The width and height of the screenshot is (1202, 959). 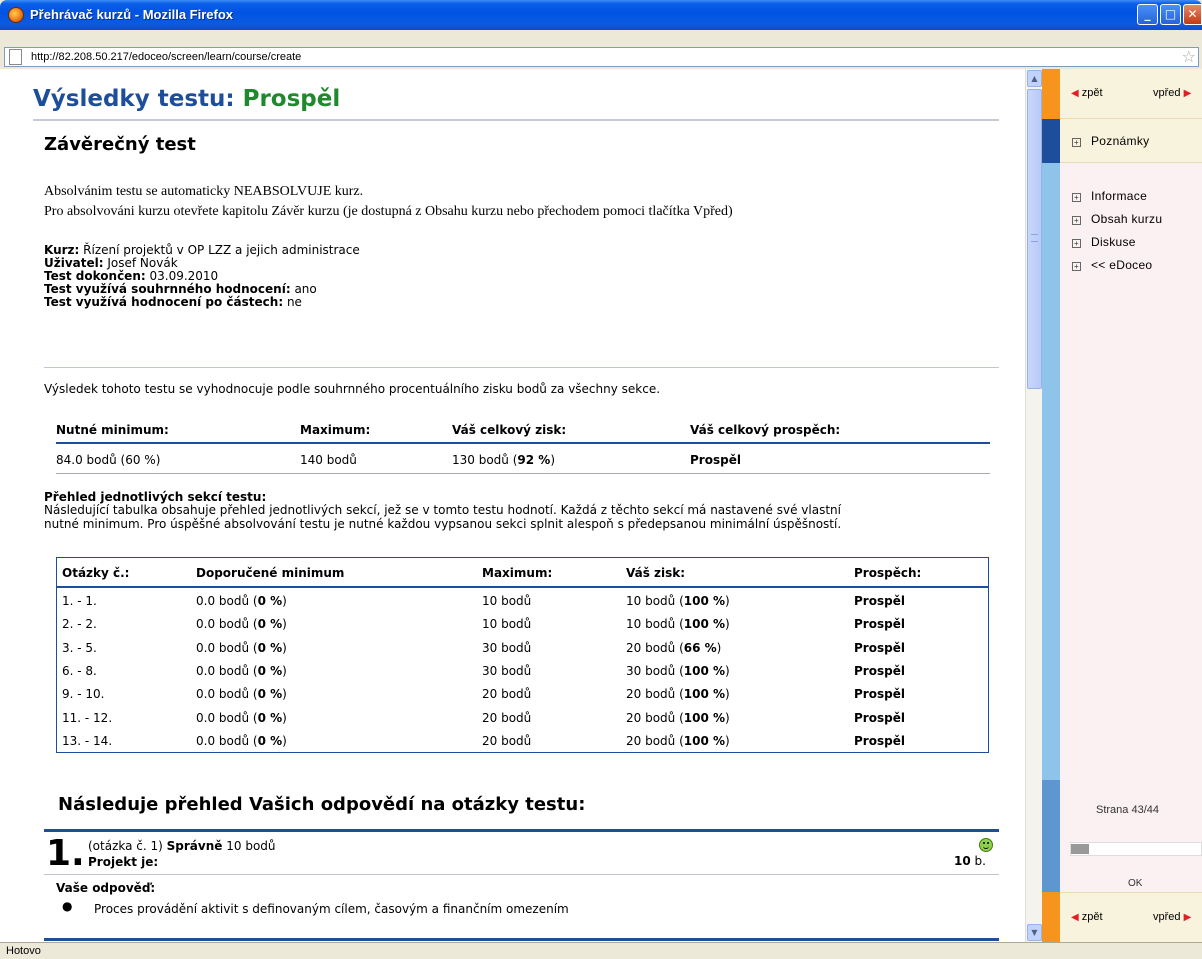 I want to click on question-meta: (otázka č. 1) Správně 10 bodů, so click(x=182, y=846).